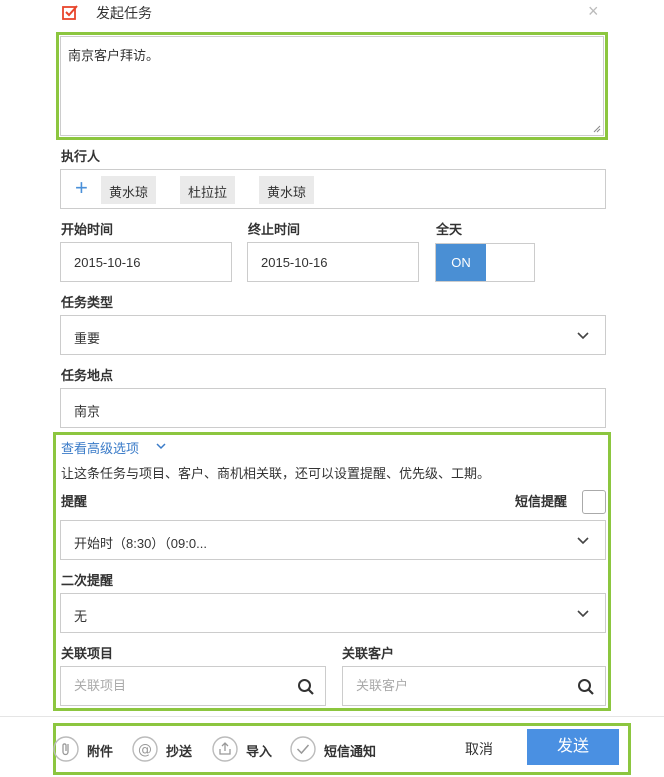 The image size is (664, 777). Describe the element at coordinates (87, 229) in the screenshot. I see `start-time-label: 开始时间` at that location.